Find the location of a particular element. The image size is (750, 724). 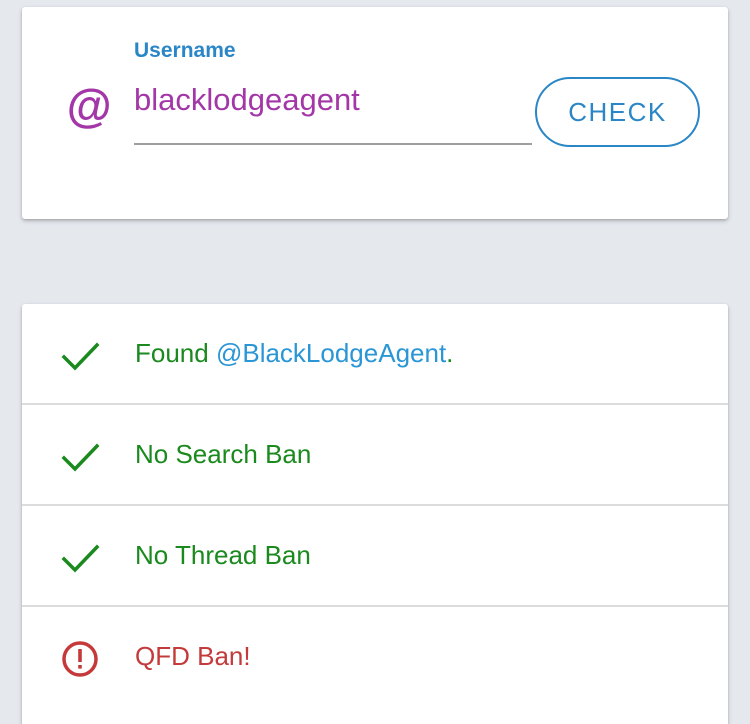

found-handle-link: @BlackLodgeAgent is located at coordinates (331, 353).